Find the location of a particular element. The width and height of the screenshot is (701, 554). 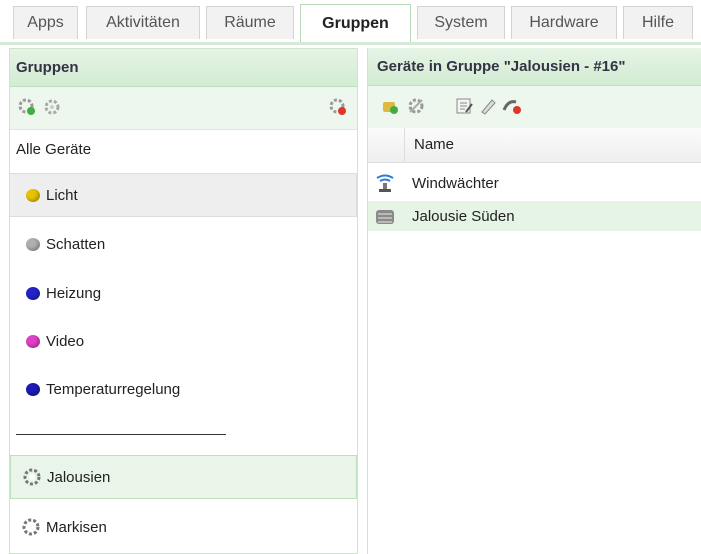

group-label: Temperaturregelung is located at coordinates (113, 389).